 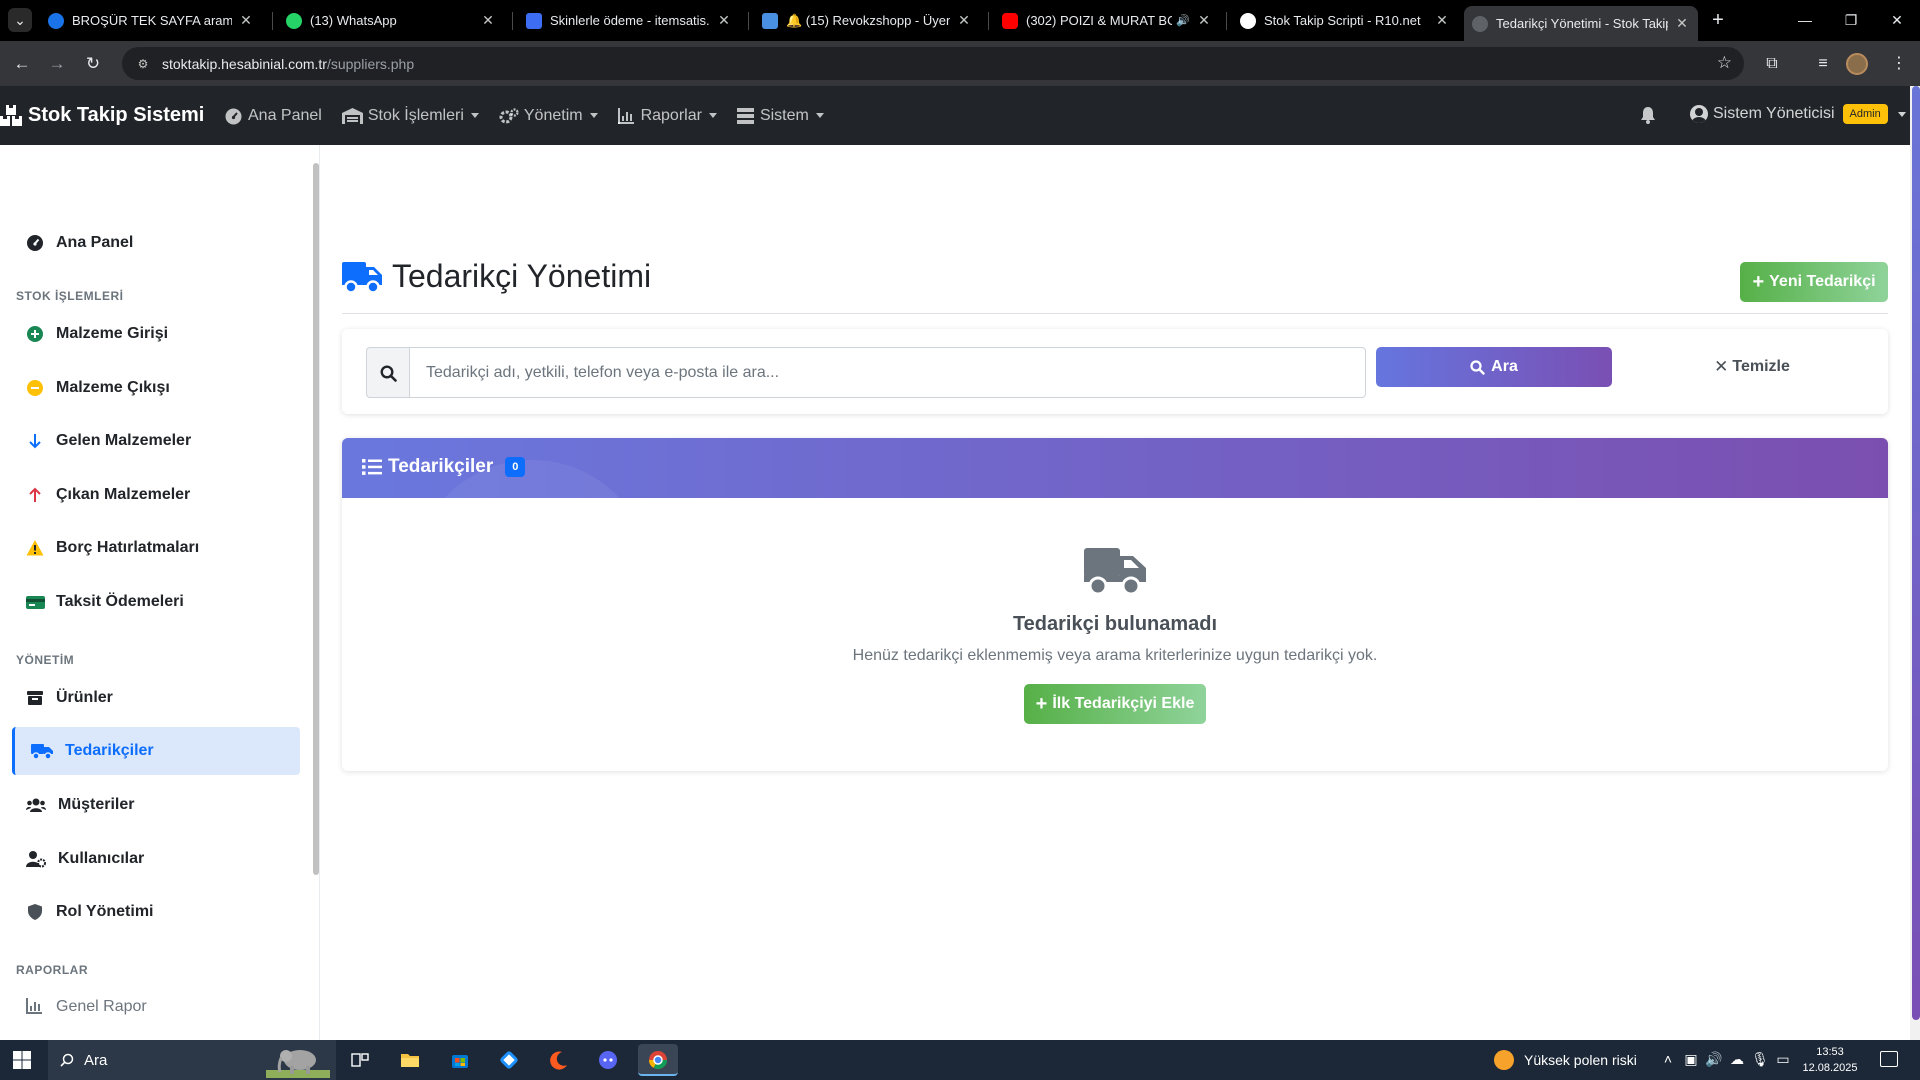 I want to click on onedrive-icon: ☁, so click(x=1737, y=1059).